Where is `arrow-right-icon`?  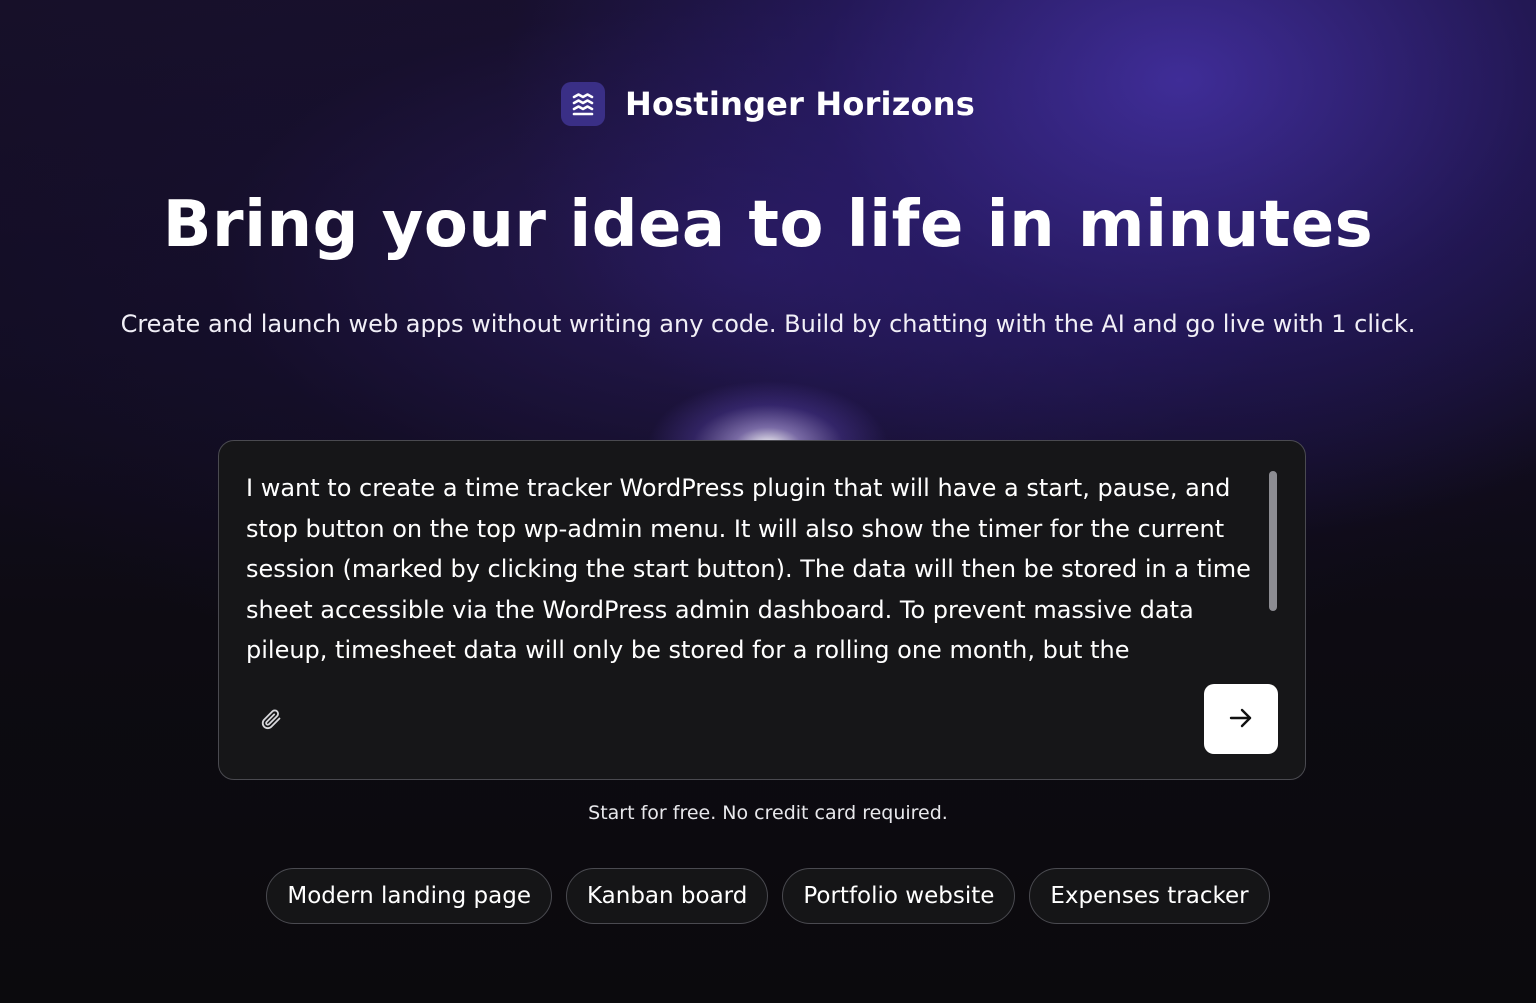
arrow-right-icon is located at coordinates (1241, 719).